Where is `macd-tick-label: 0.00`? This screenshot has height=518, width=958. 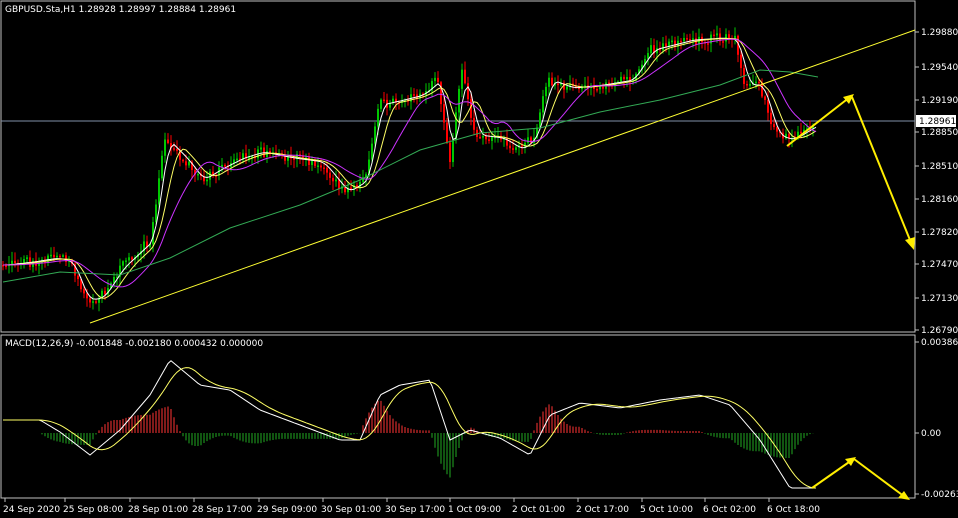 macd-tick-label: 0.00 is located at coordinates (931, 434).